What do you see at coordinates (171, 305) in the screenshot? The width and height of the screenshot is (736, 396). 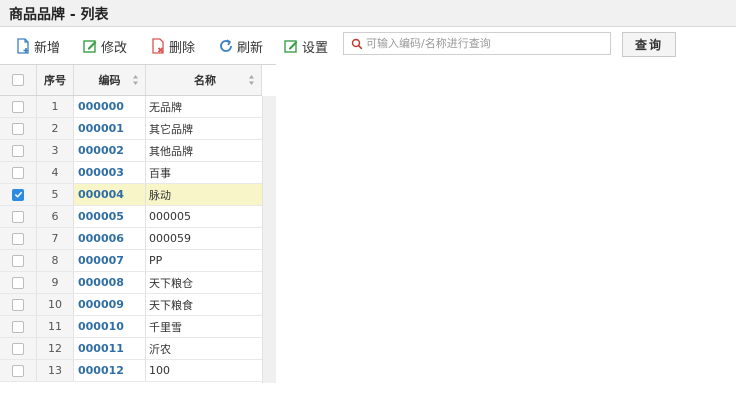 I see `row-name: 天下粮食` at bounding box center [171, 305].